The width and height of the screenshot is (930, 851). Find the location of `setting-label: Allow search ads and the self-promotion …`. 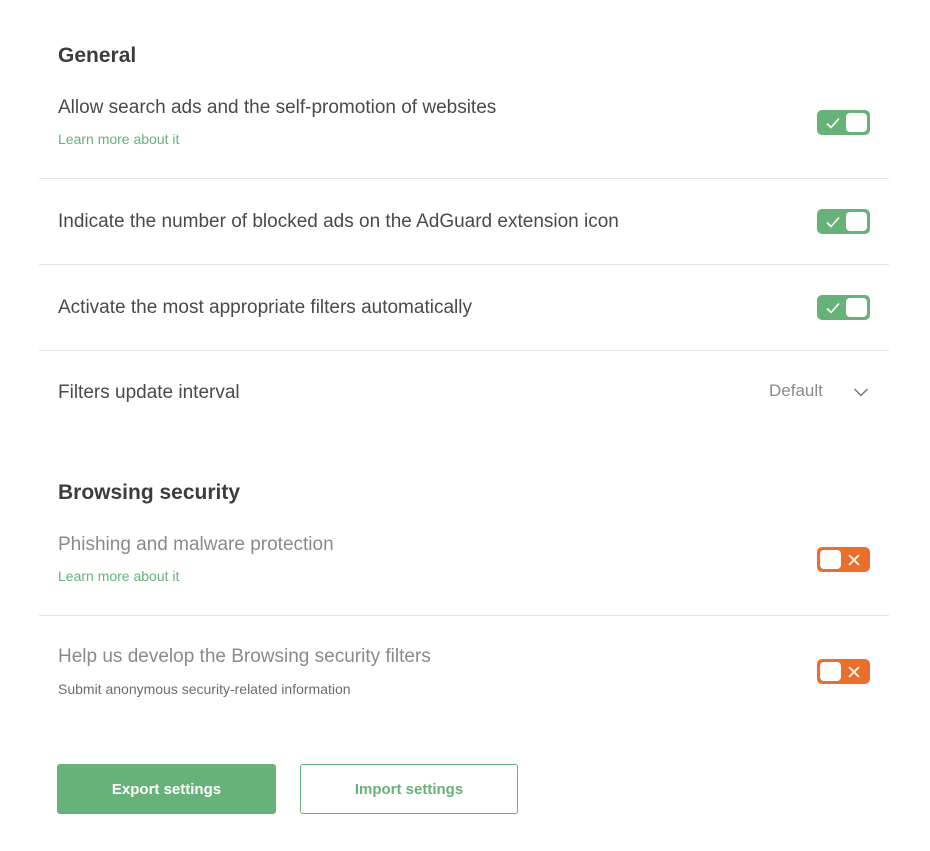

setting-label: Allow search ads and the self-promotion … is located at coordinates (277, 107).